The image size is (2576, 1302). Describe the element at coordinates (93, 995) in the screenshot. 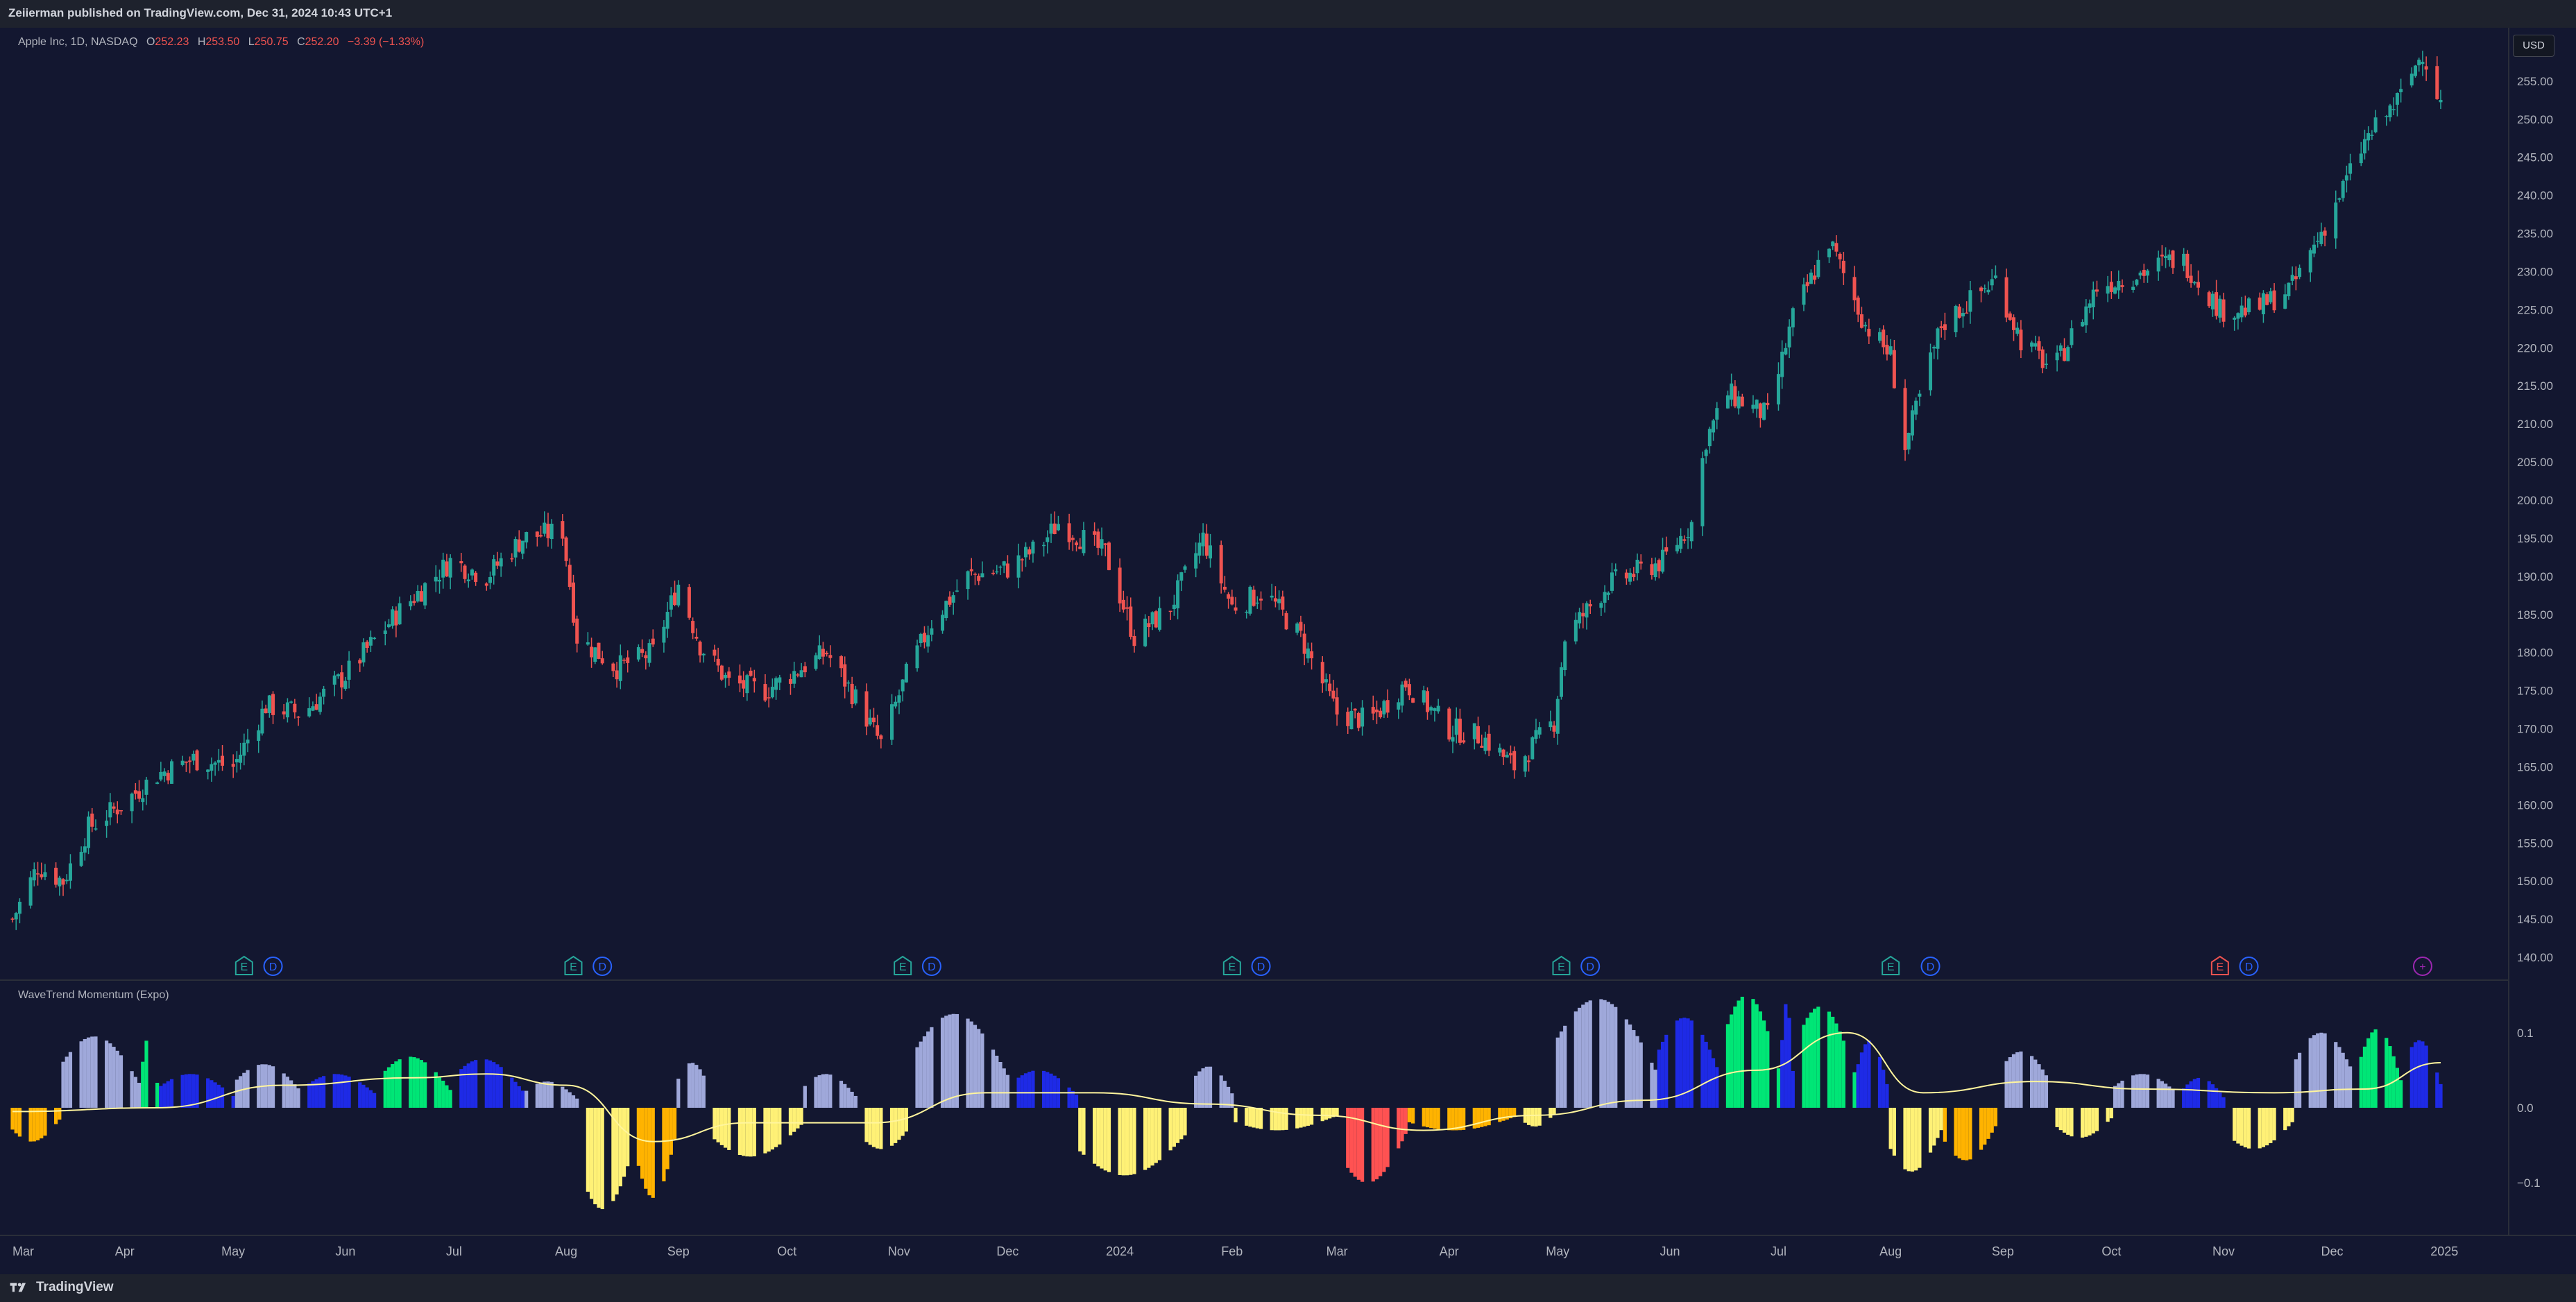

I see `indicator-label: WaveTrend Momentum (Expo)` at that location.